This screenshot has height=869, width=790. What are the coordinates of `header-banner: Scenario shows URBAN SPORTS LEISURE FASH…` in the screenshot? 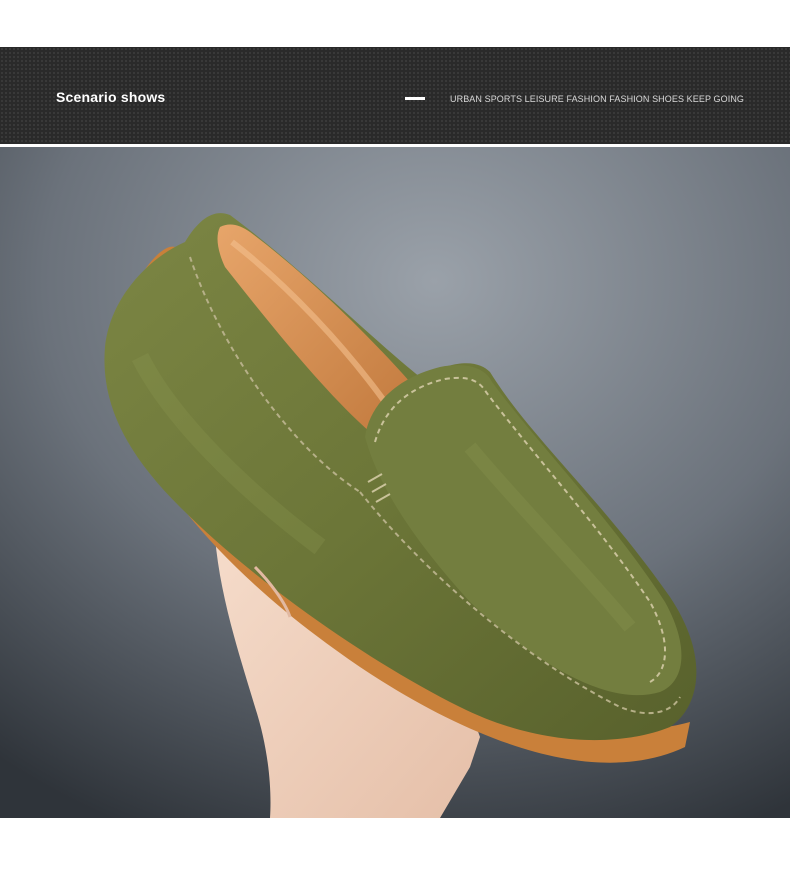 It's located at (395, 95).